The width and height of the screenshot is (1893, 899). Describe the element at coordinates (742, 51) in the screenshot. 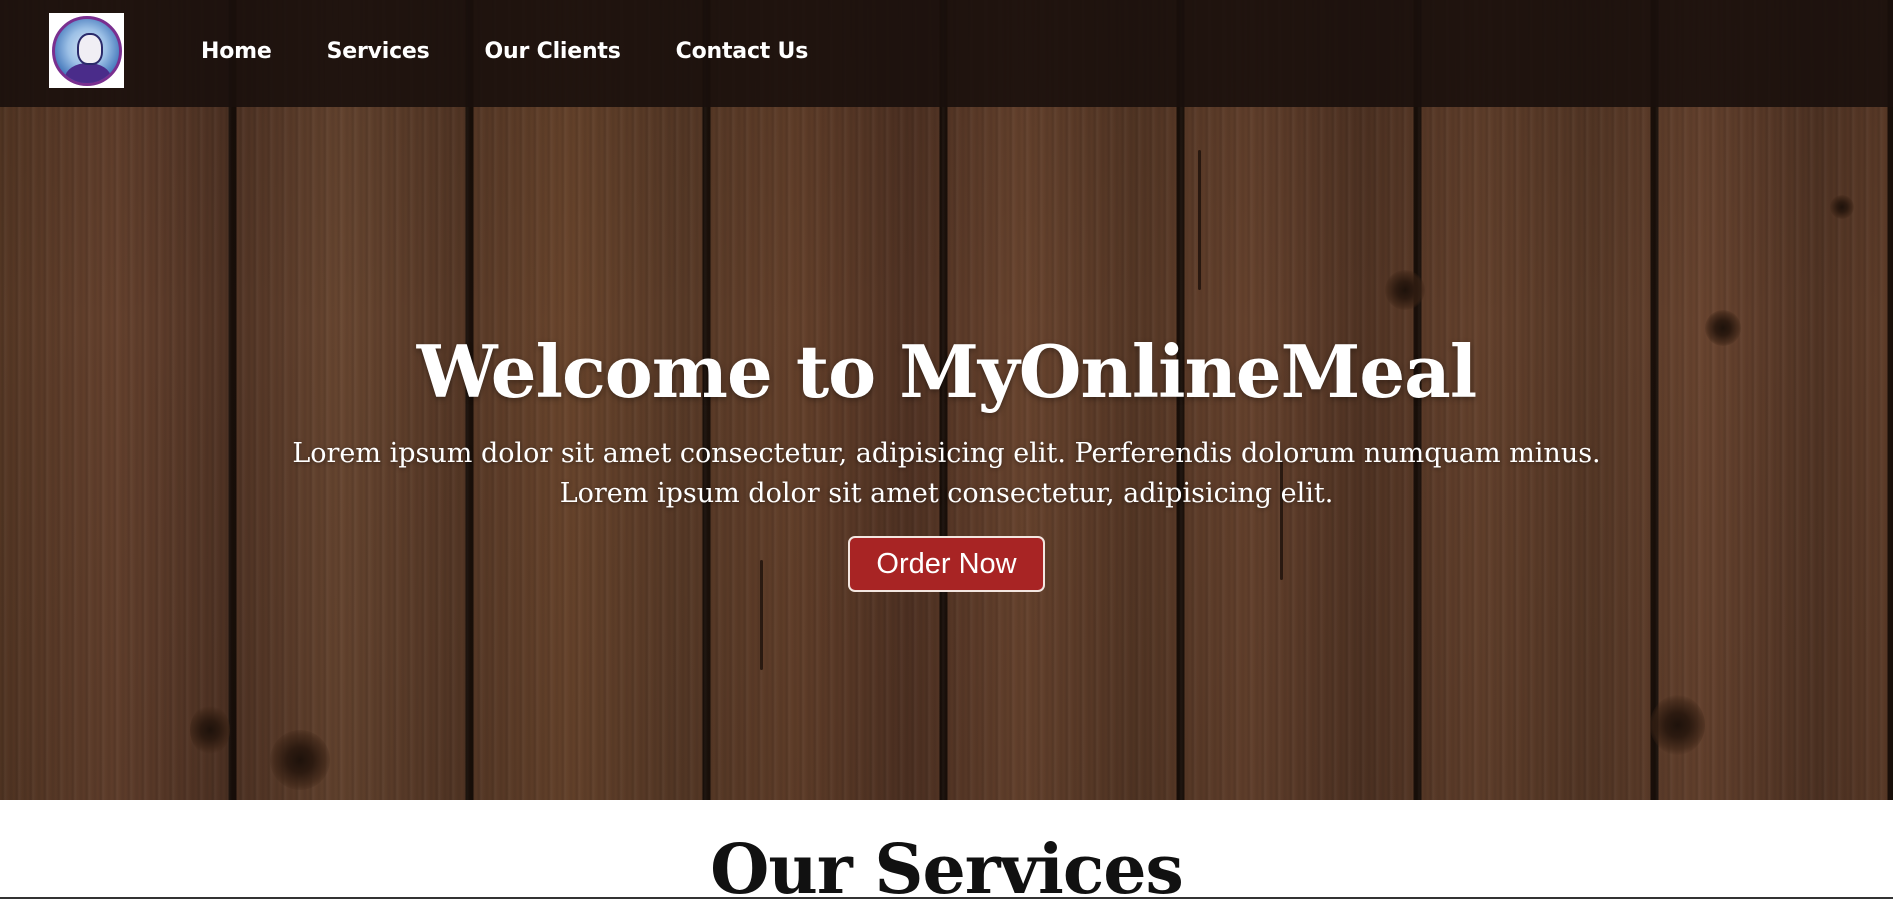

I see `nav-link-contact-us: Contact Us` at that location.